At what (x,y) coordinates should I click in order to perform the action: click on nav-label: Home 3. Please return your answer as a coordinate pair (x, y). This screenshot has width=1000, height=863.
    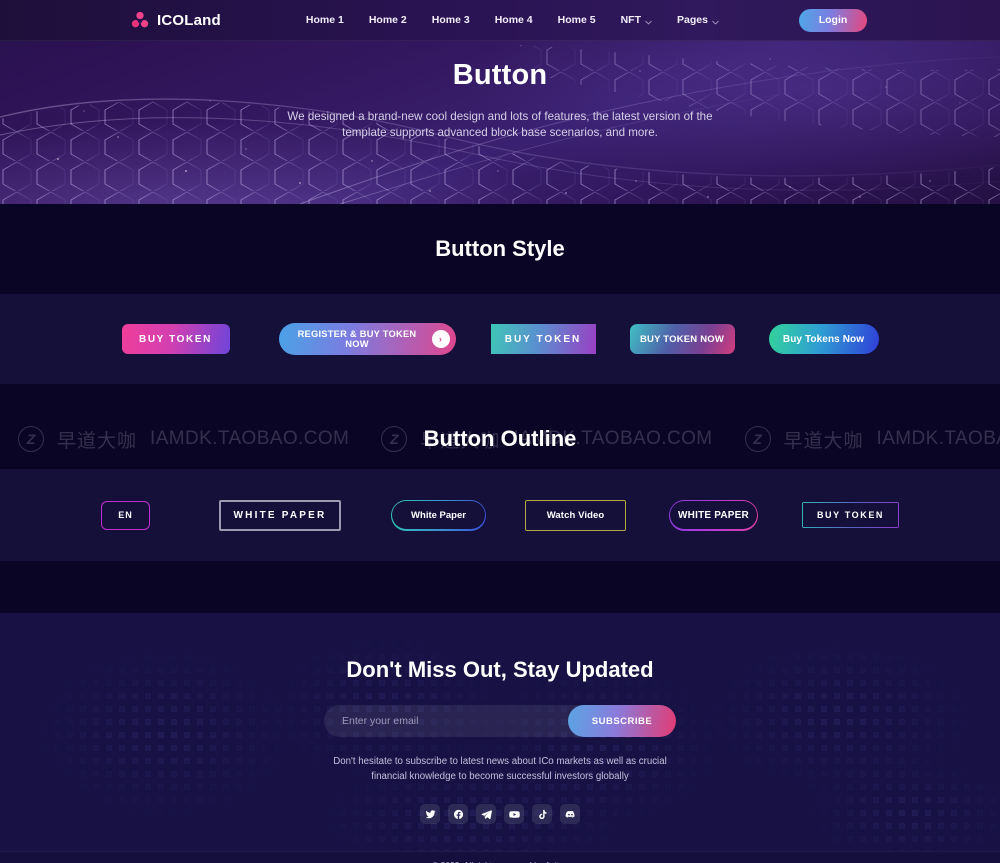
    Looking at the image, I should click on (450, 20).